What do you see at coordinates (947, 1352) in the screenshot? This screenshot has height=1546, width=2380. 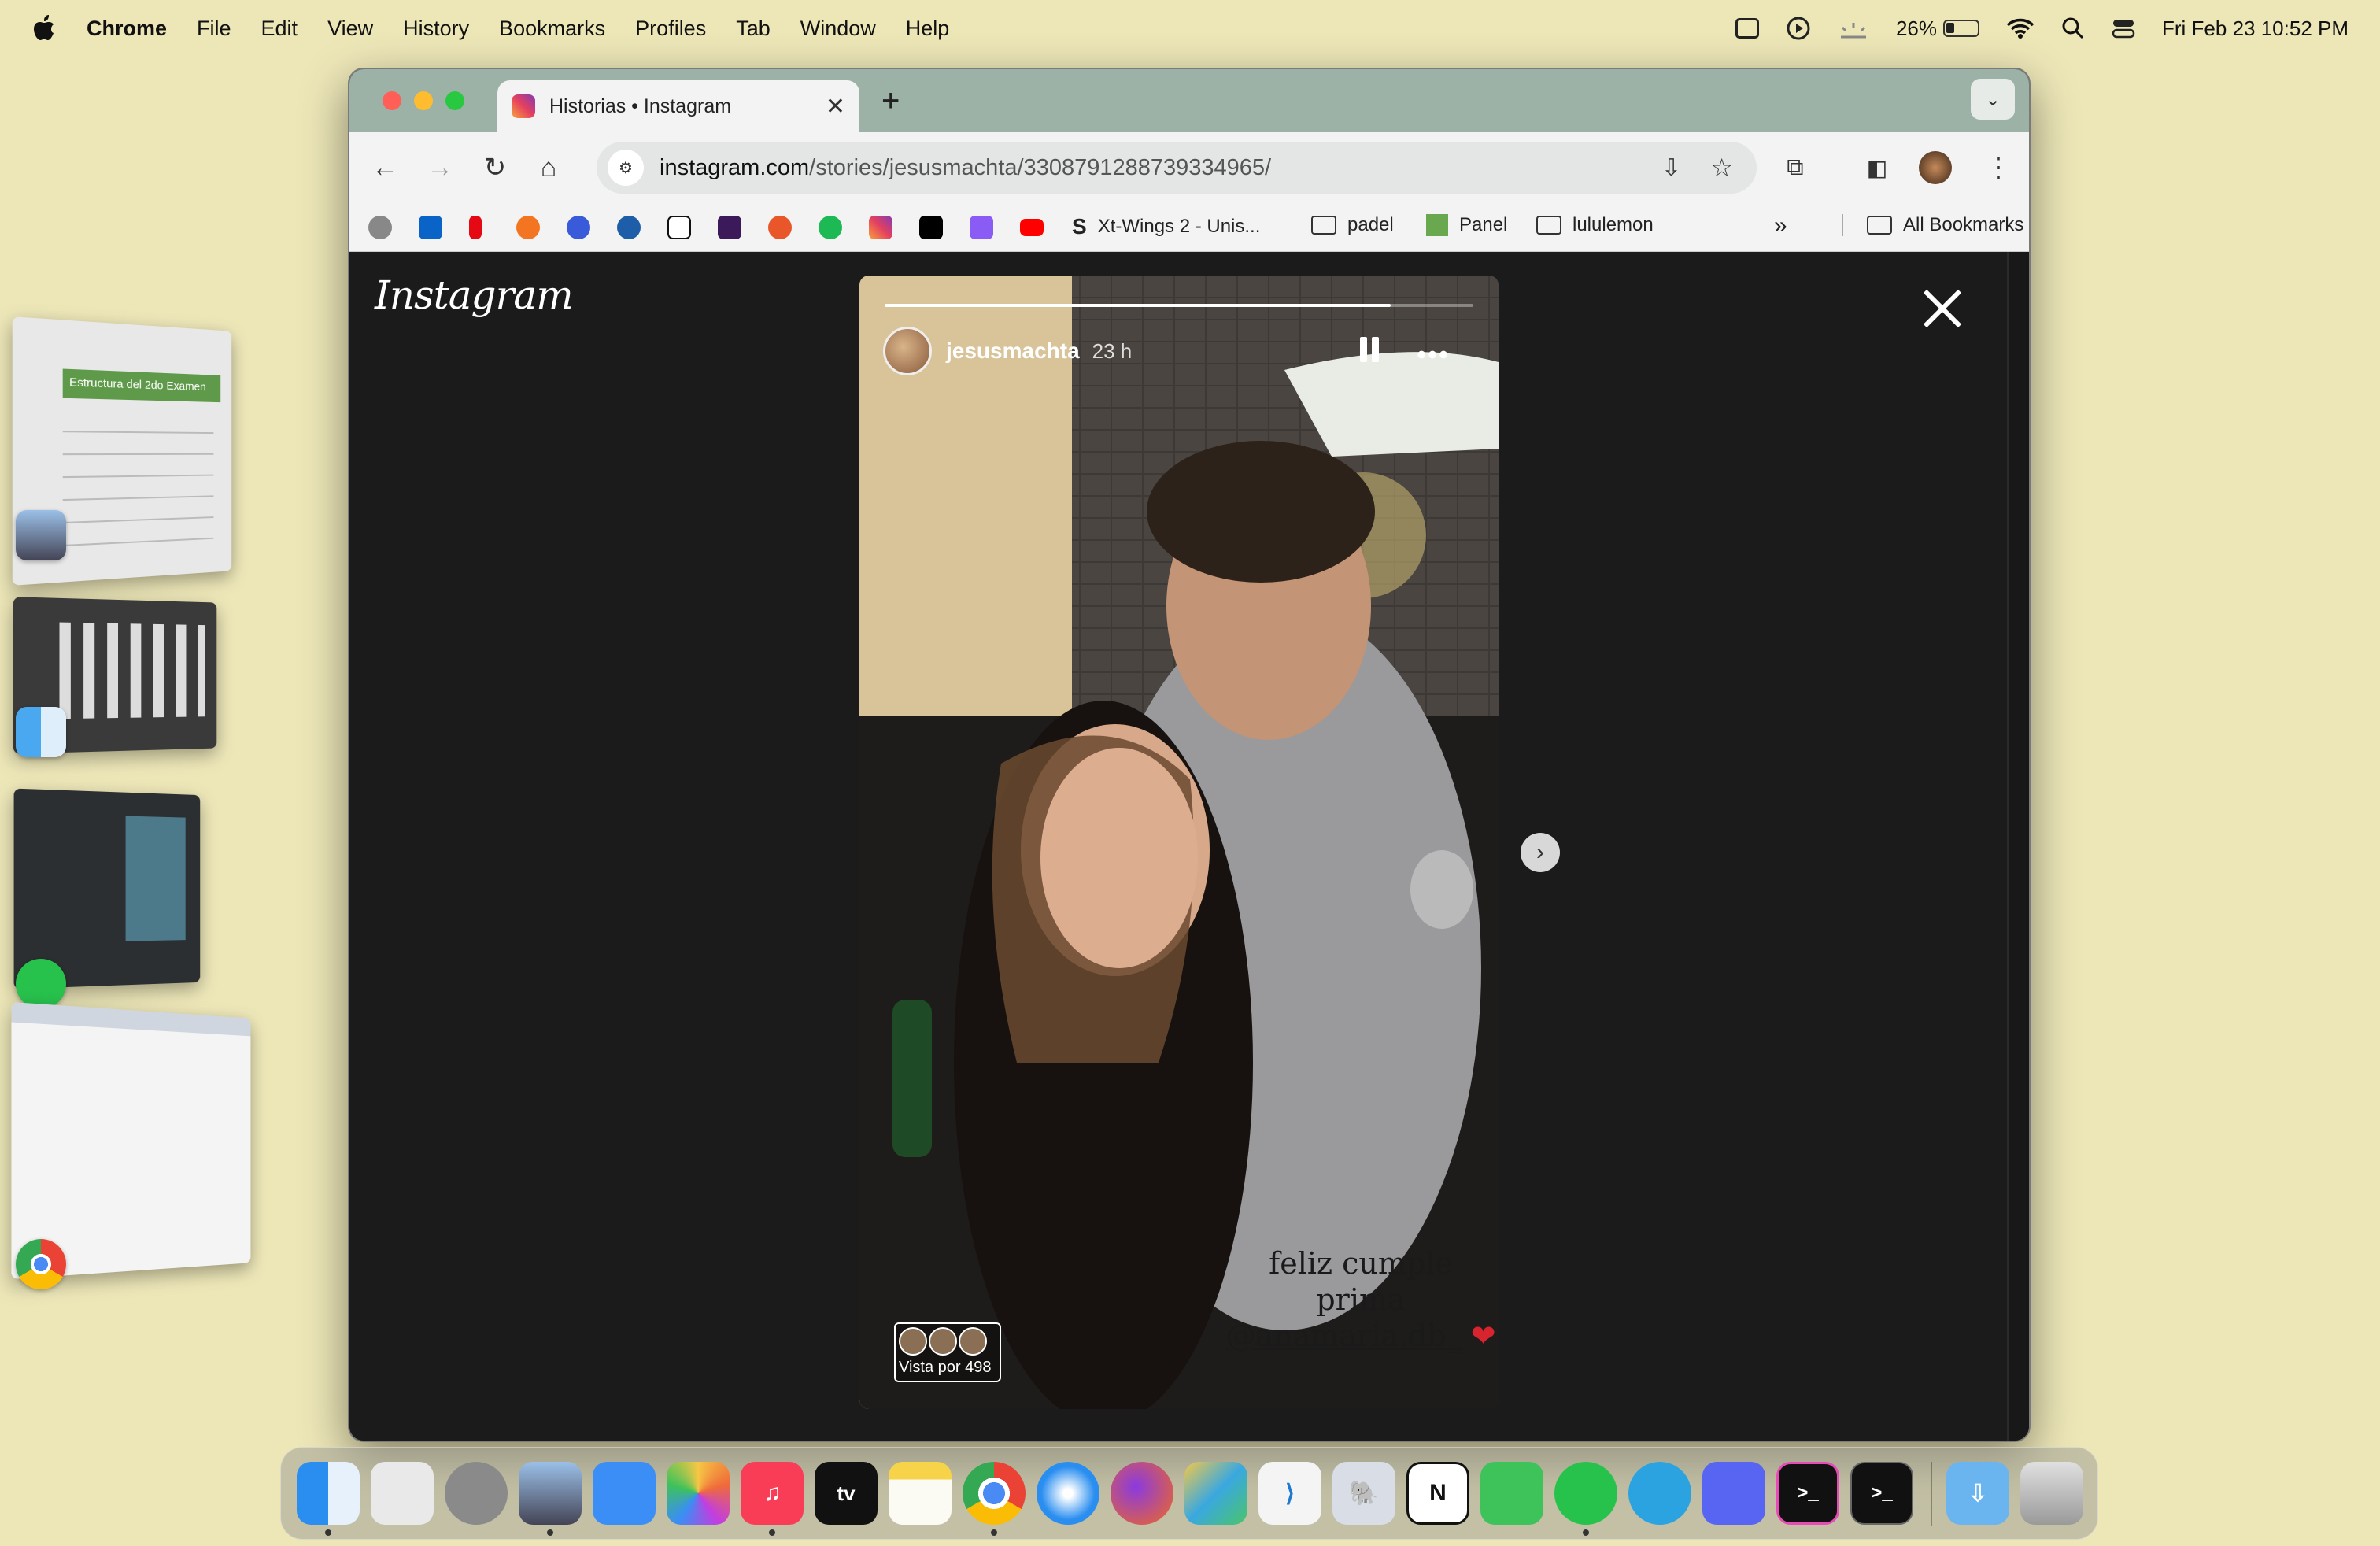 I see `story-viewers: Vista por 498` at bounding box center [947, 1352].